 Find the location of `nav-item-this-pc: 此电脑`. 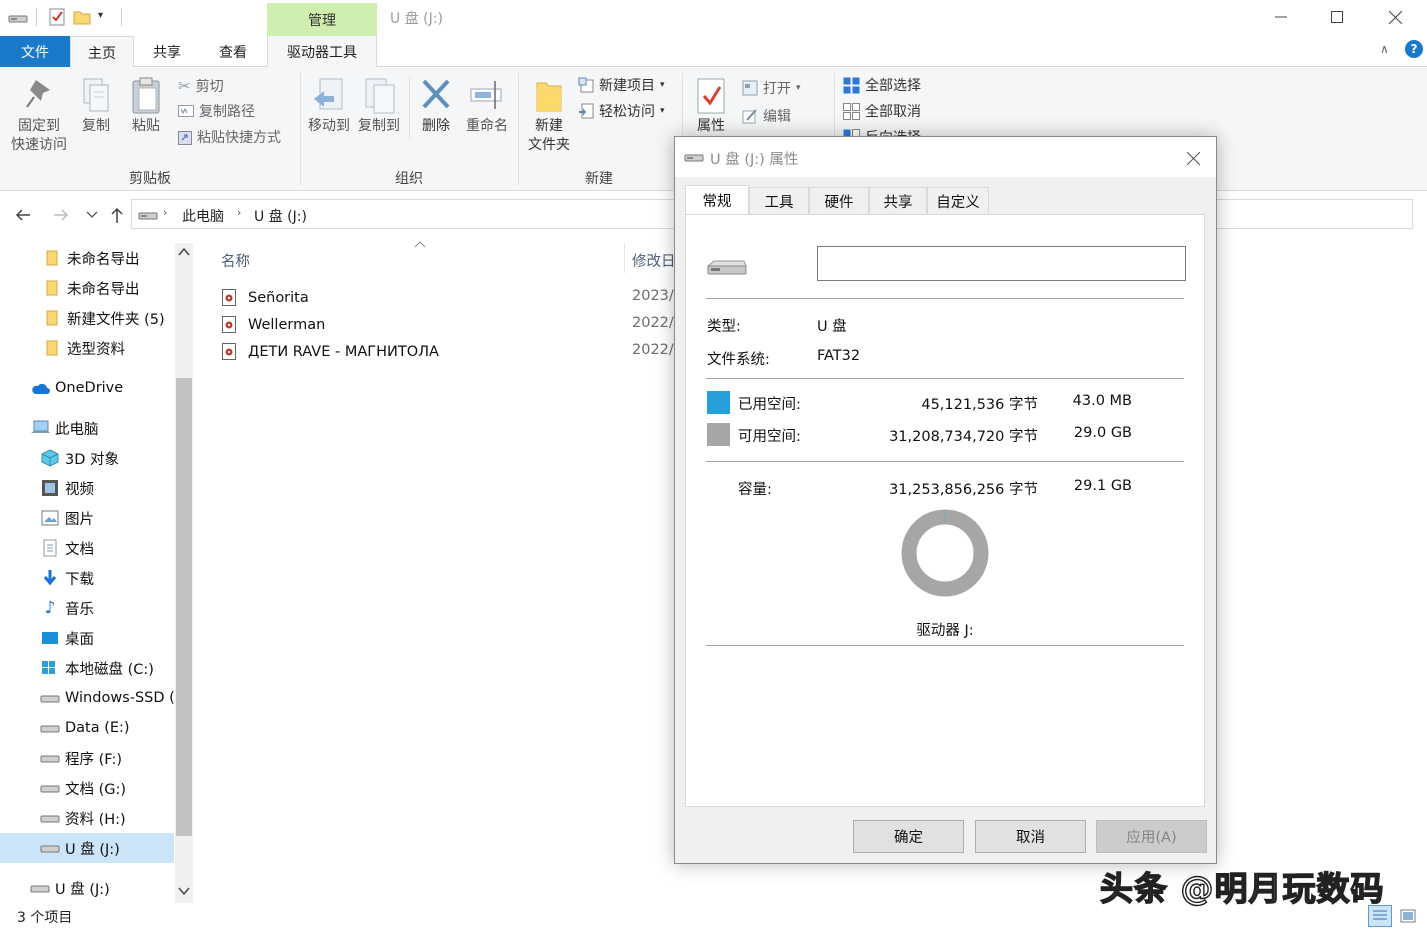

nav-item-this-pc: 此电脑 is located at coordinates (87, 428).